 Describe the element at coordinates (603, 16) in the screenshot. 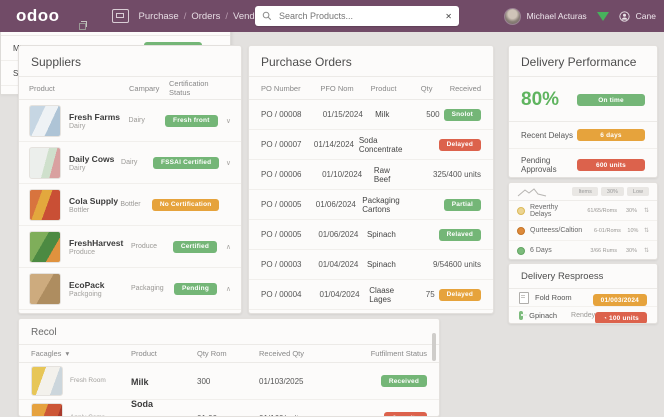

I see `green-triangle-icon` at that location.